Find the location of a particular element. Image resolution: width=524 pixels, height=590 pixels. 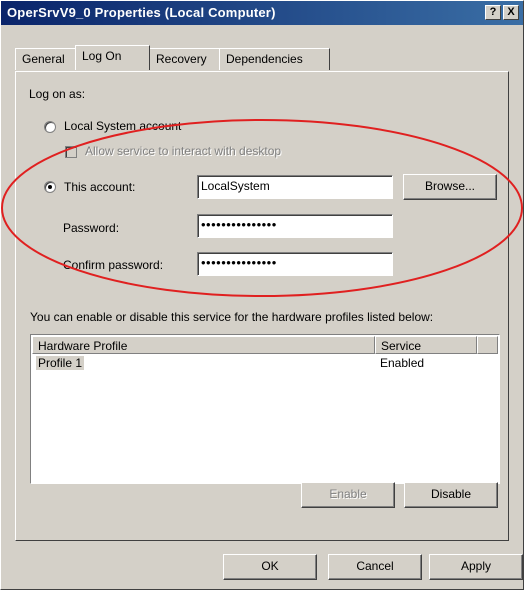

tab-general: General is located at coordinates (45, 59).